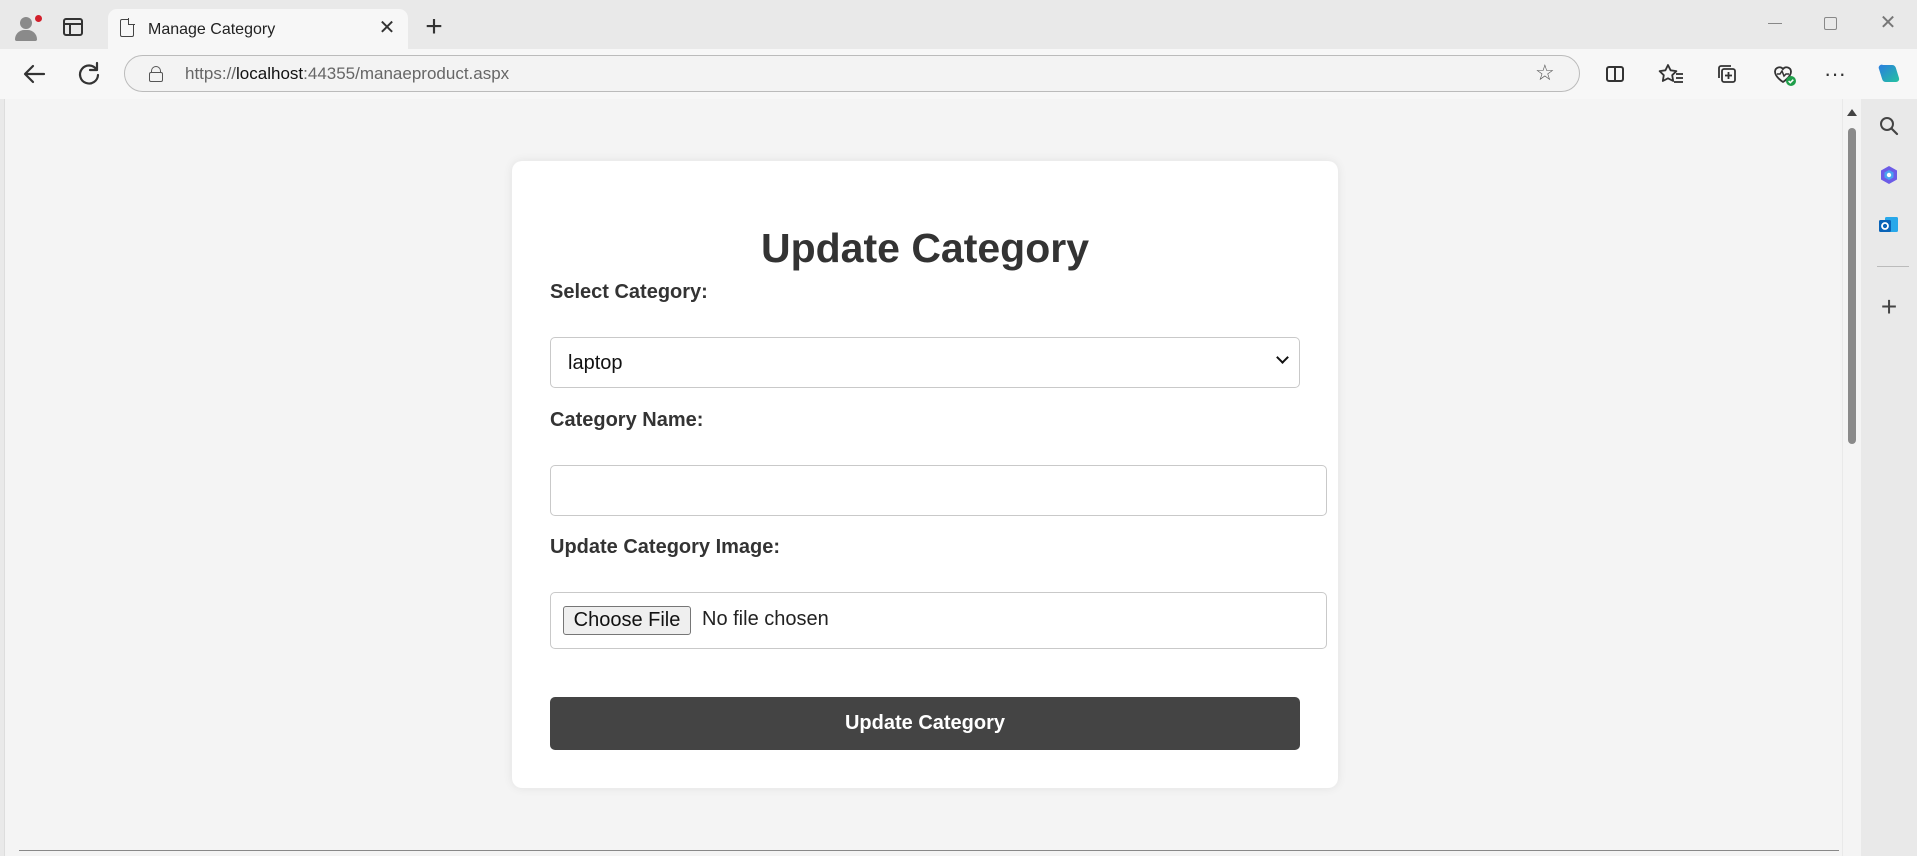 This screenshot has height=856, width=1917. What do you see at coordinates (925, 362) in the screenshot?
I see `category-select: laptop` at bounding box center [925, 362].